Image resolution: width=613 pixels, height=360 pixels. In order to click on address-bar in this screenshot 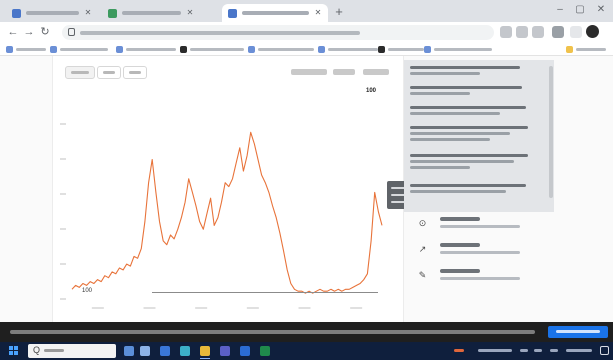, I will do `click(278, 32)`.